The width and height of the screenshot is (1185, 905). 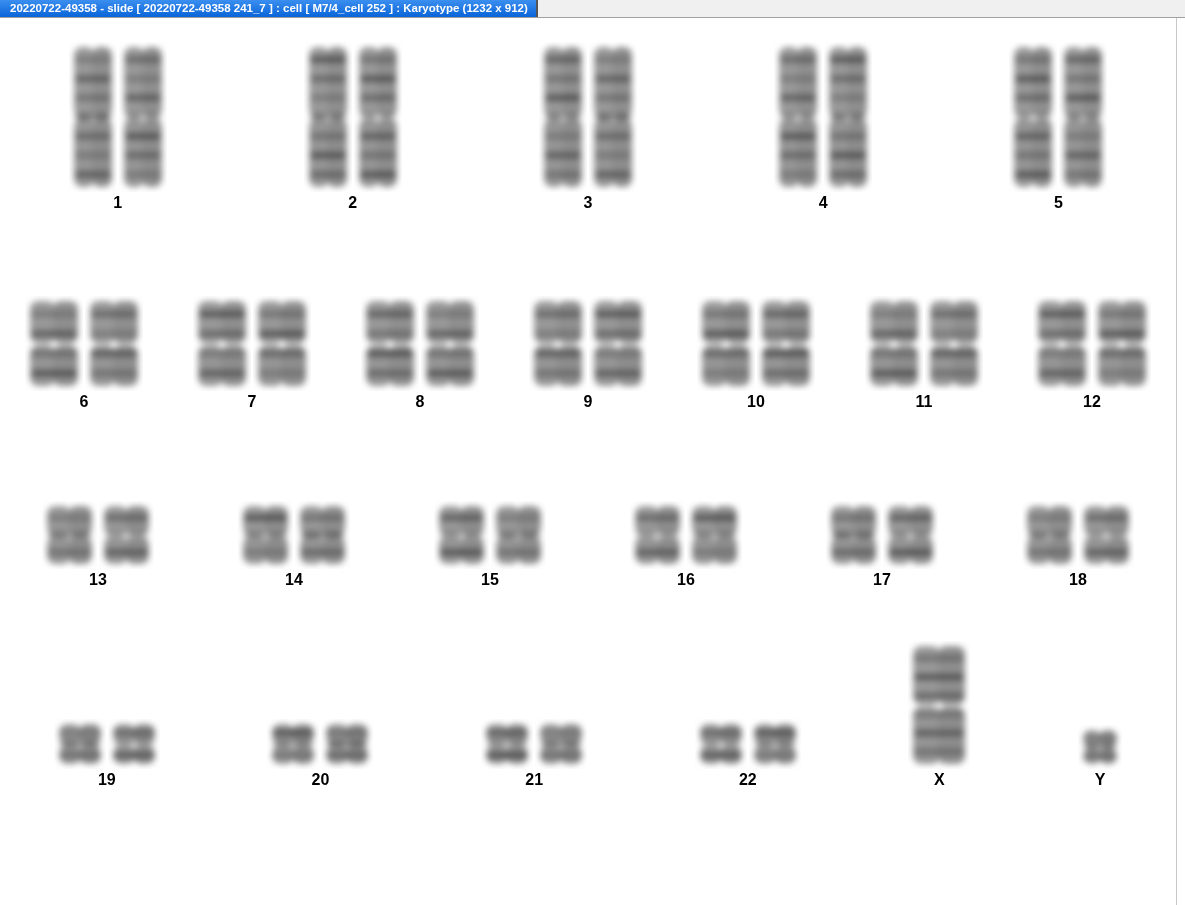 What do you see at coordinates (747, 780) in the screenshot?
I see `chromosome-number: 22` at bounding box center [747, 780].